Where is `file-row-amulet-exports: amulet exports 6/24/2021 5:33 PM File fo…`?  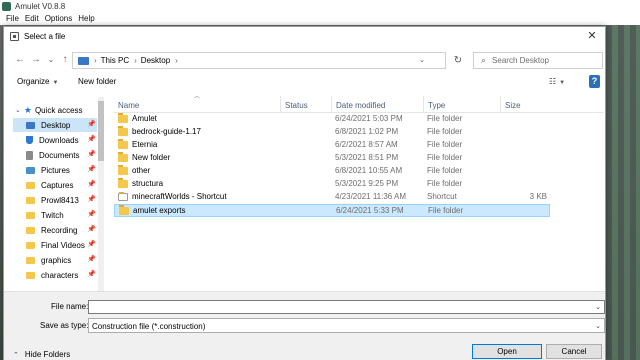
file-row-amulet-exports: amulet exports 6/24/2021 5:33 PM File fo… is located at coordinates (332, 210).